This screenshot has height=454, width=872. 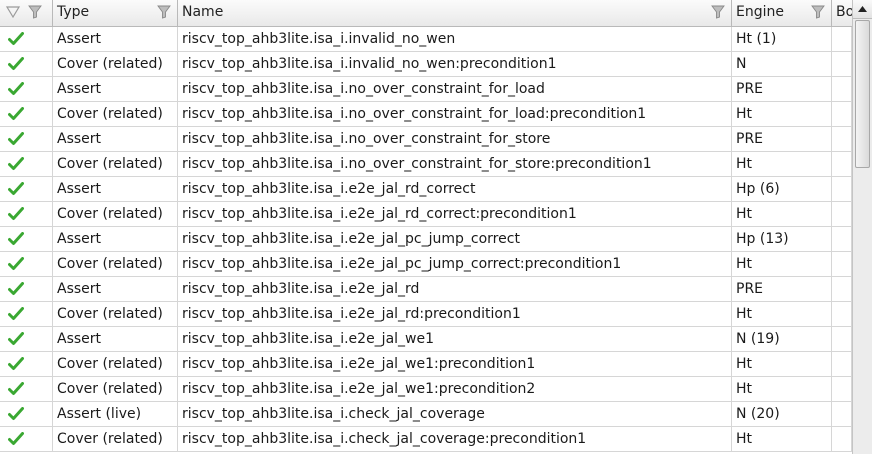 What do you see at coordinates (13, 12) in the screenshot?
I see `sort-triangle-icon` at bounding box center [13, 12].